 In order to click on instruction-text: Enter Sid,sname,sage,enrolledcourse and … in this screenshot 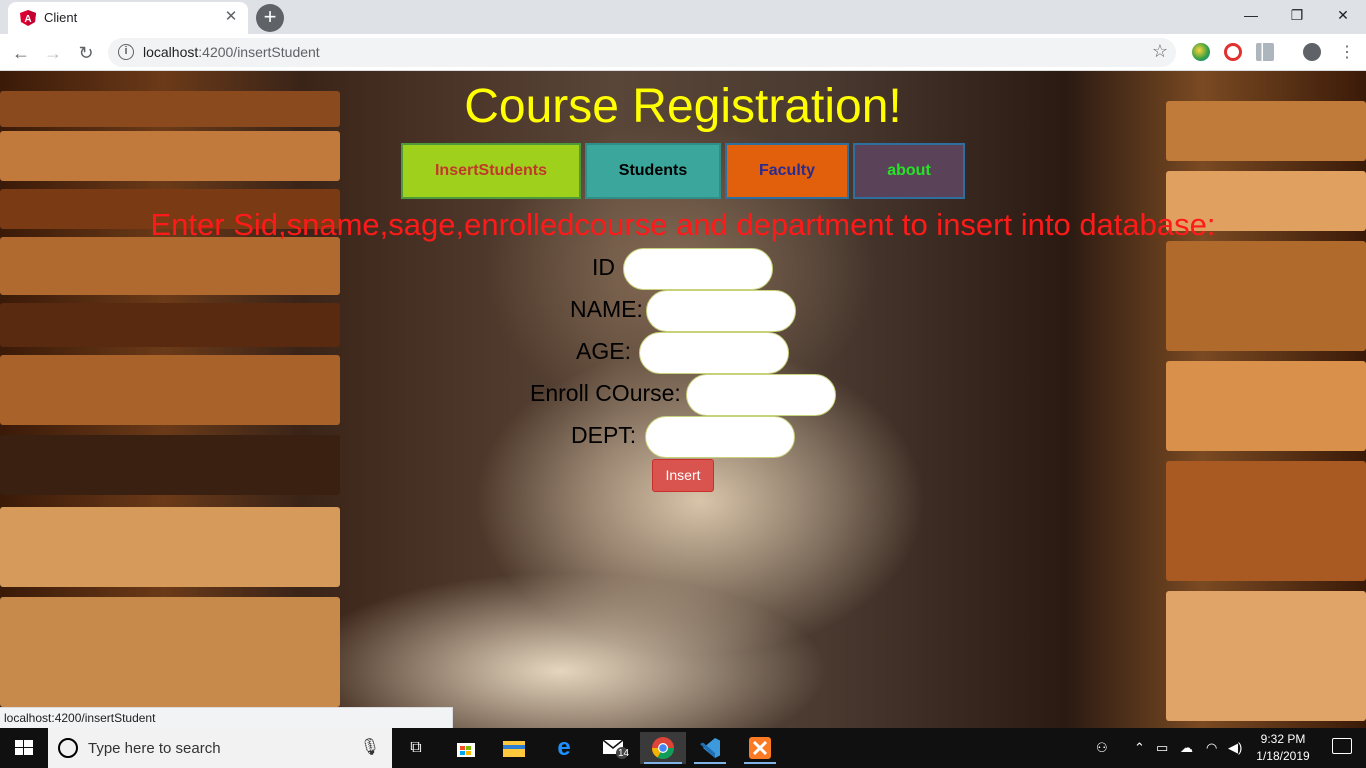, I will do `click(683, 224)`.